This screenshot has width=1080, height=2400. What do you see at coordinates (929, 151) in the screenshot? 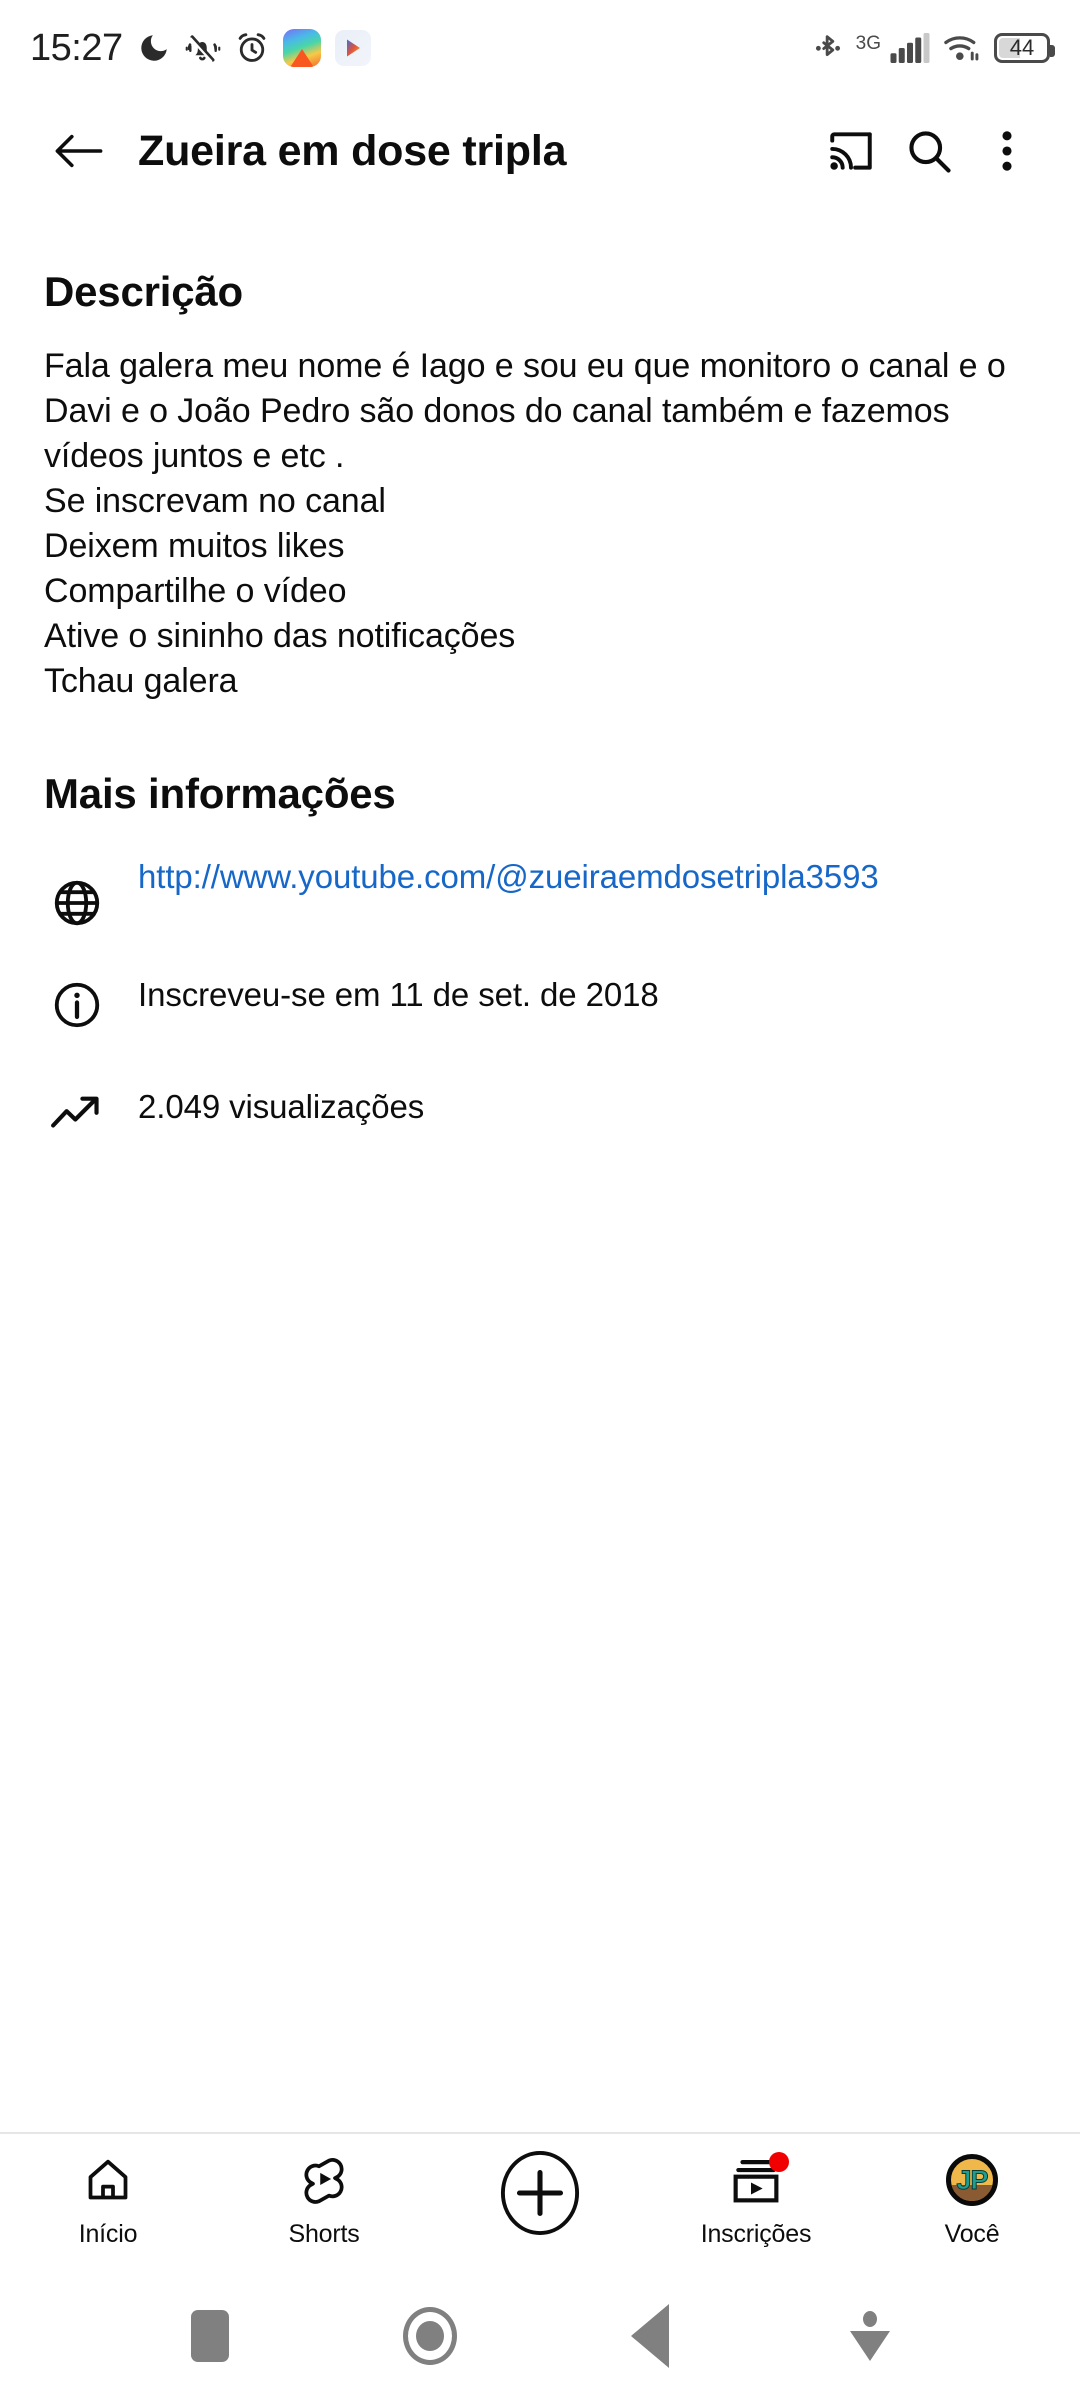
I see `search-icon` at bounding box center [929, 151].